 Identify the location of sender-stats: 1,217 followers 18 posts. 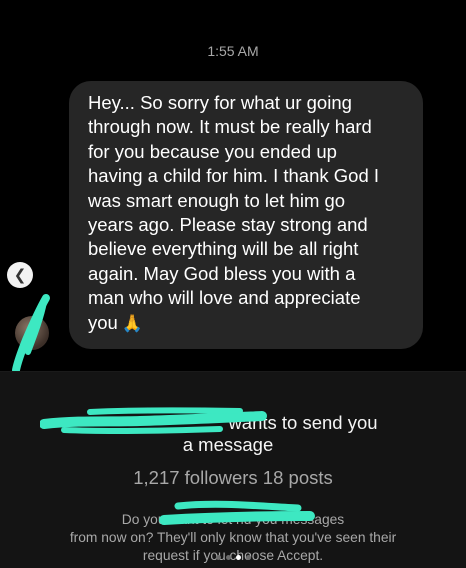
(233, 477).